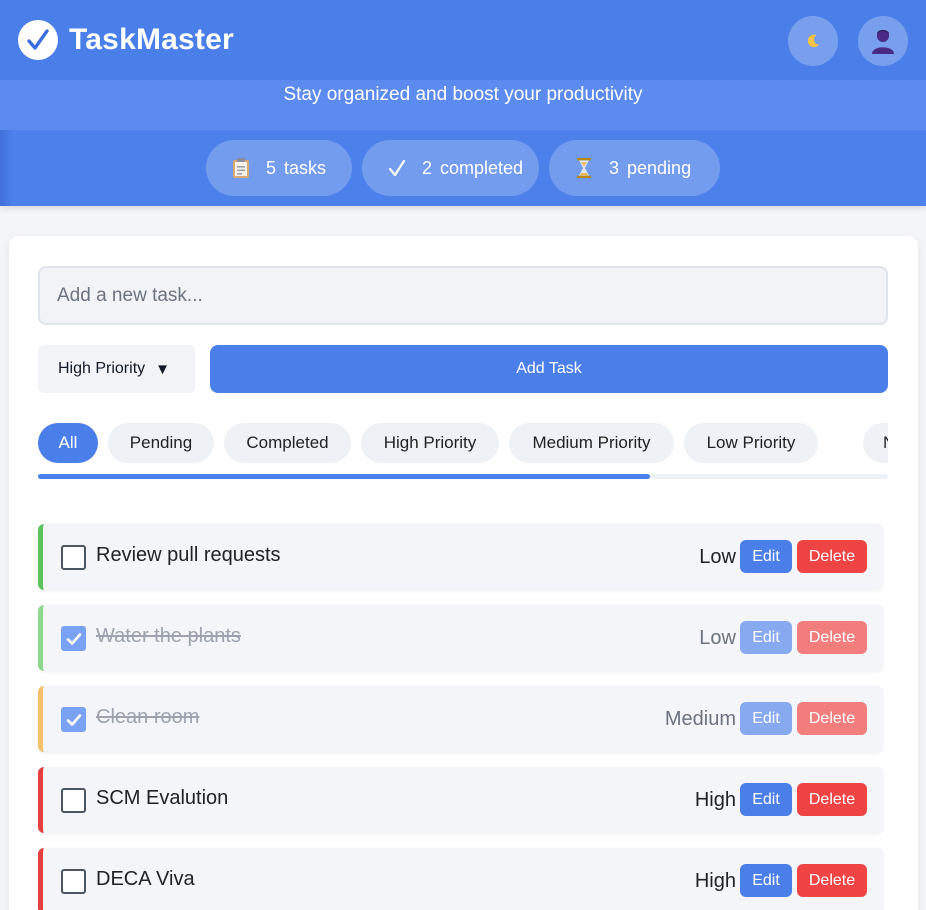 Image resolution: width=926 pixels, height=910 pixels. I want to click on priority-select-value: High Priority, so click(102, 368).